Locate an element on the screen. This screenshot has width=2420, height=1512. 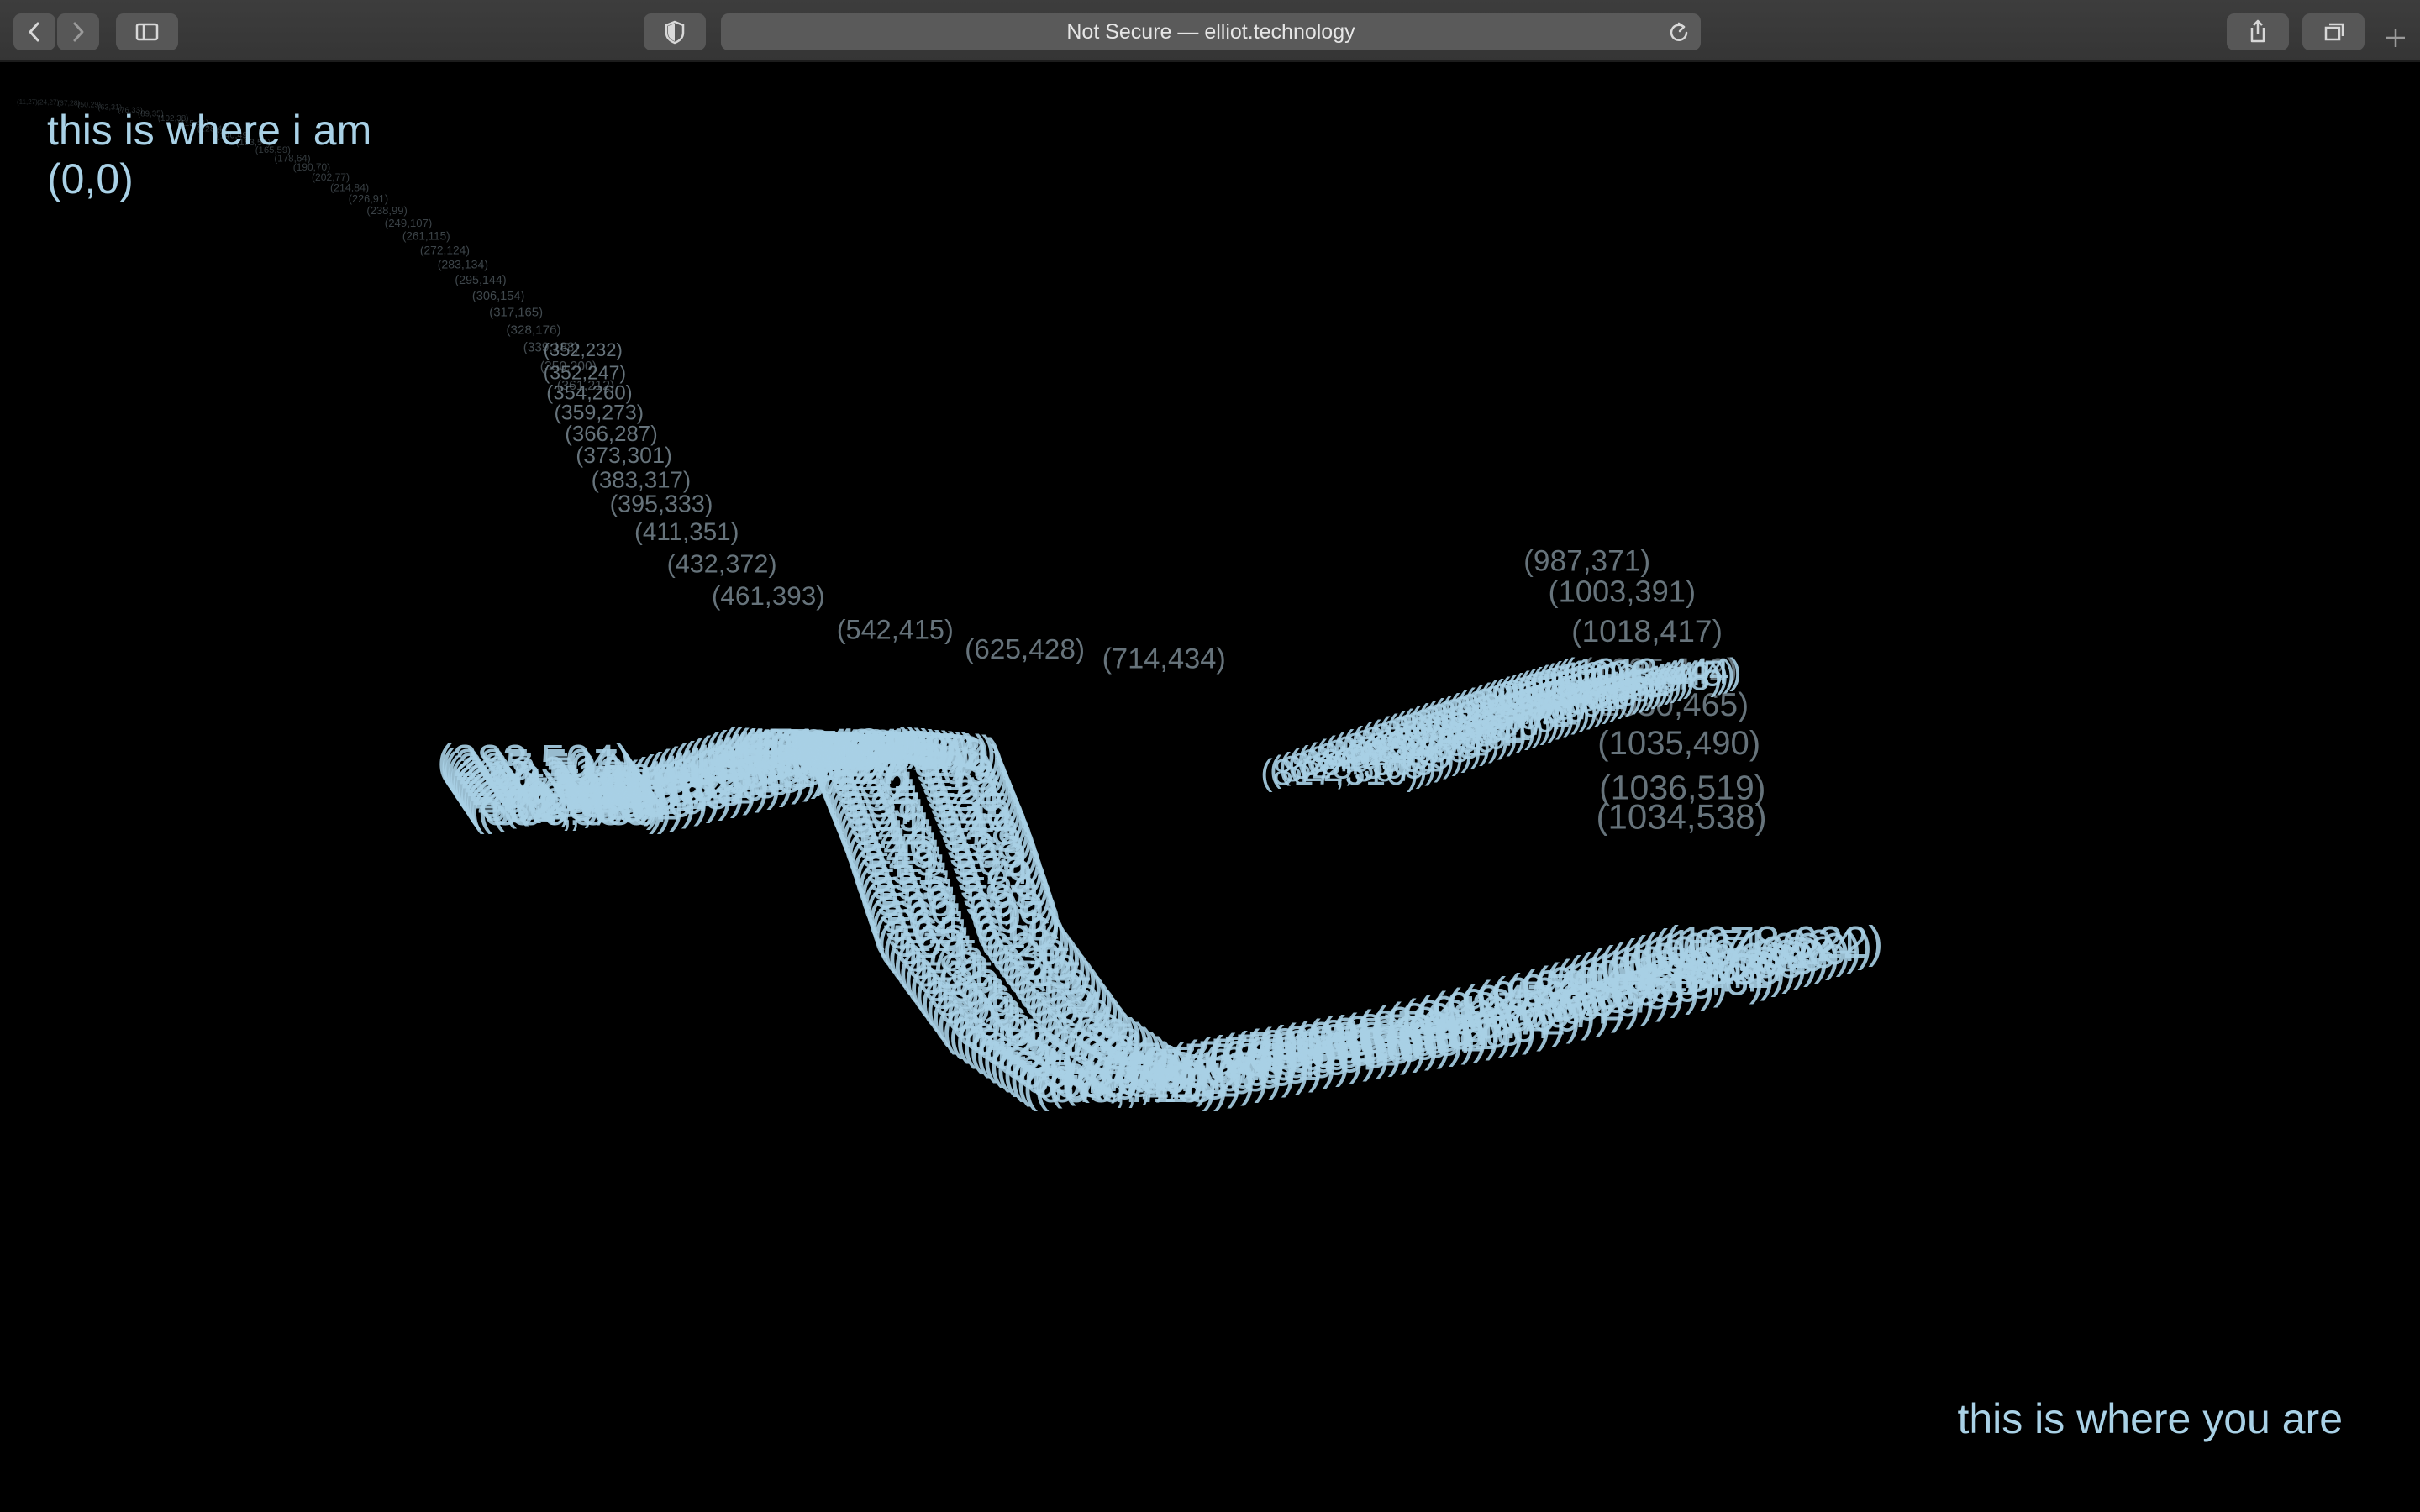
shield-icon is located at coordinates (675, 32).